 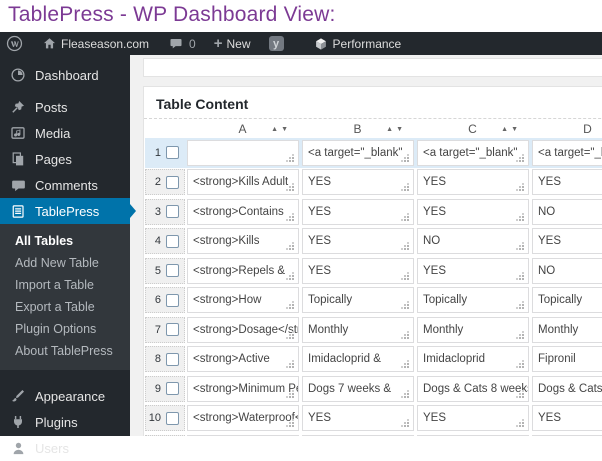 What do you see at coordinates (65, 185) in the screenshot?
I see `sidebar-item-comments: Comments` at bounding box center [65, 185].